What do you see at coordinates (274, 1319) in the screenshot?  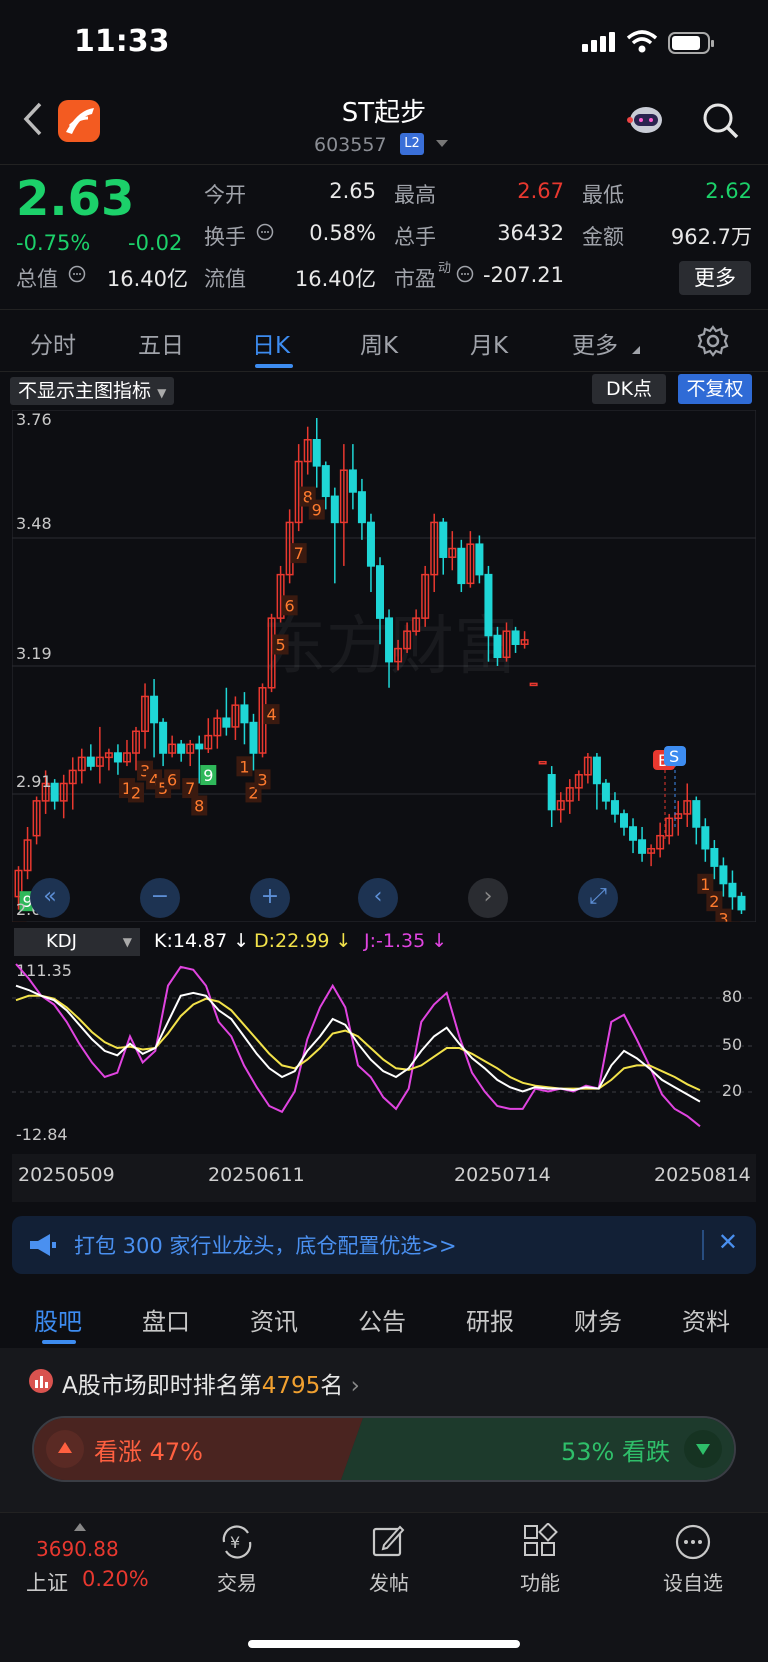 I see `tab-news: 资讯` at bounding box center [274, 1319].